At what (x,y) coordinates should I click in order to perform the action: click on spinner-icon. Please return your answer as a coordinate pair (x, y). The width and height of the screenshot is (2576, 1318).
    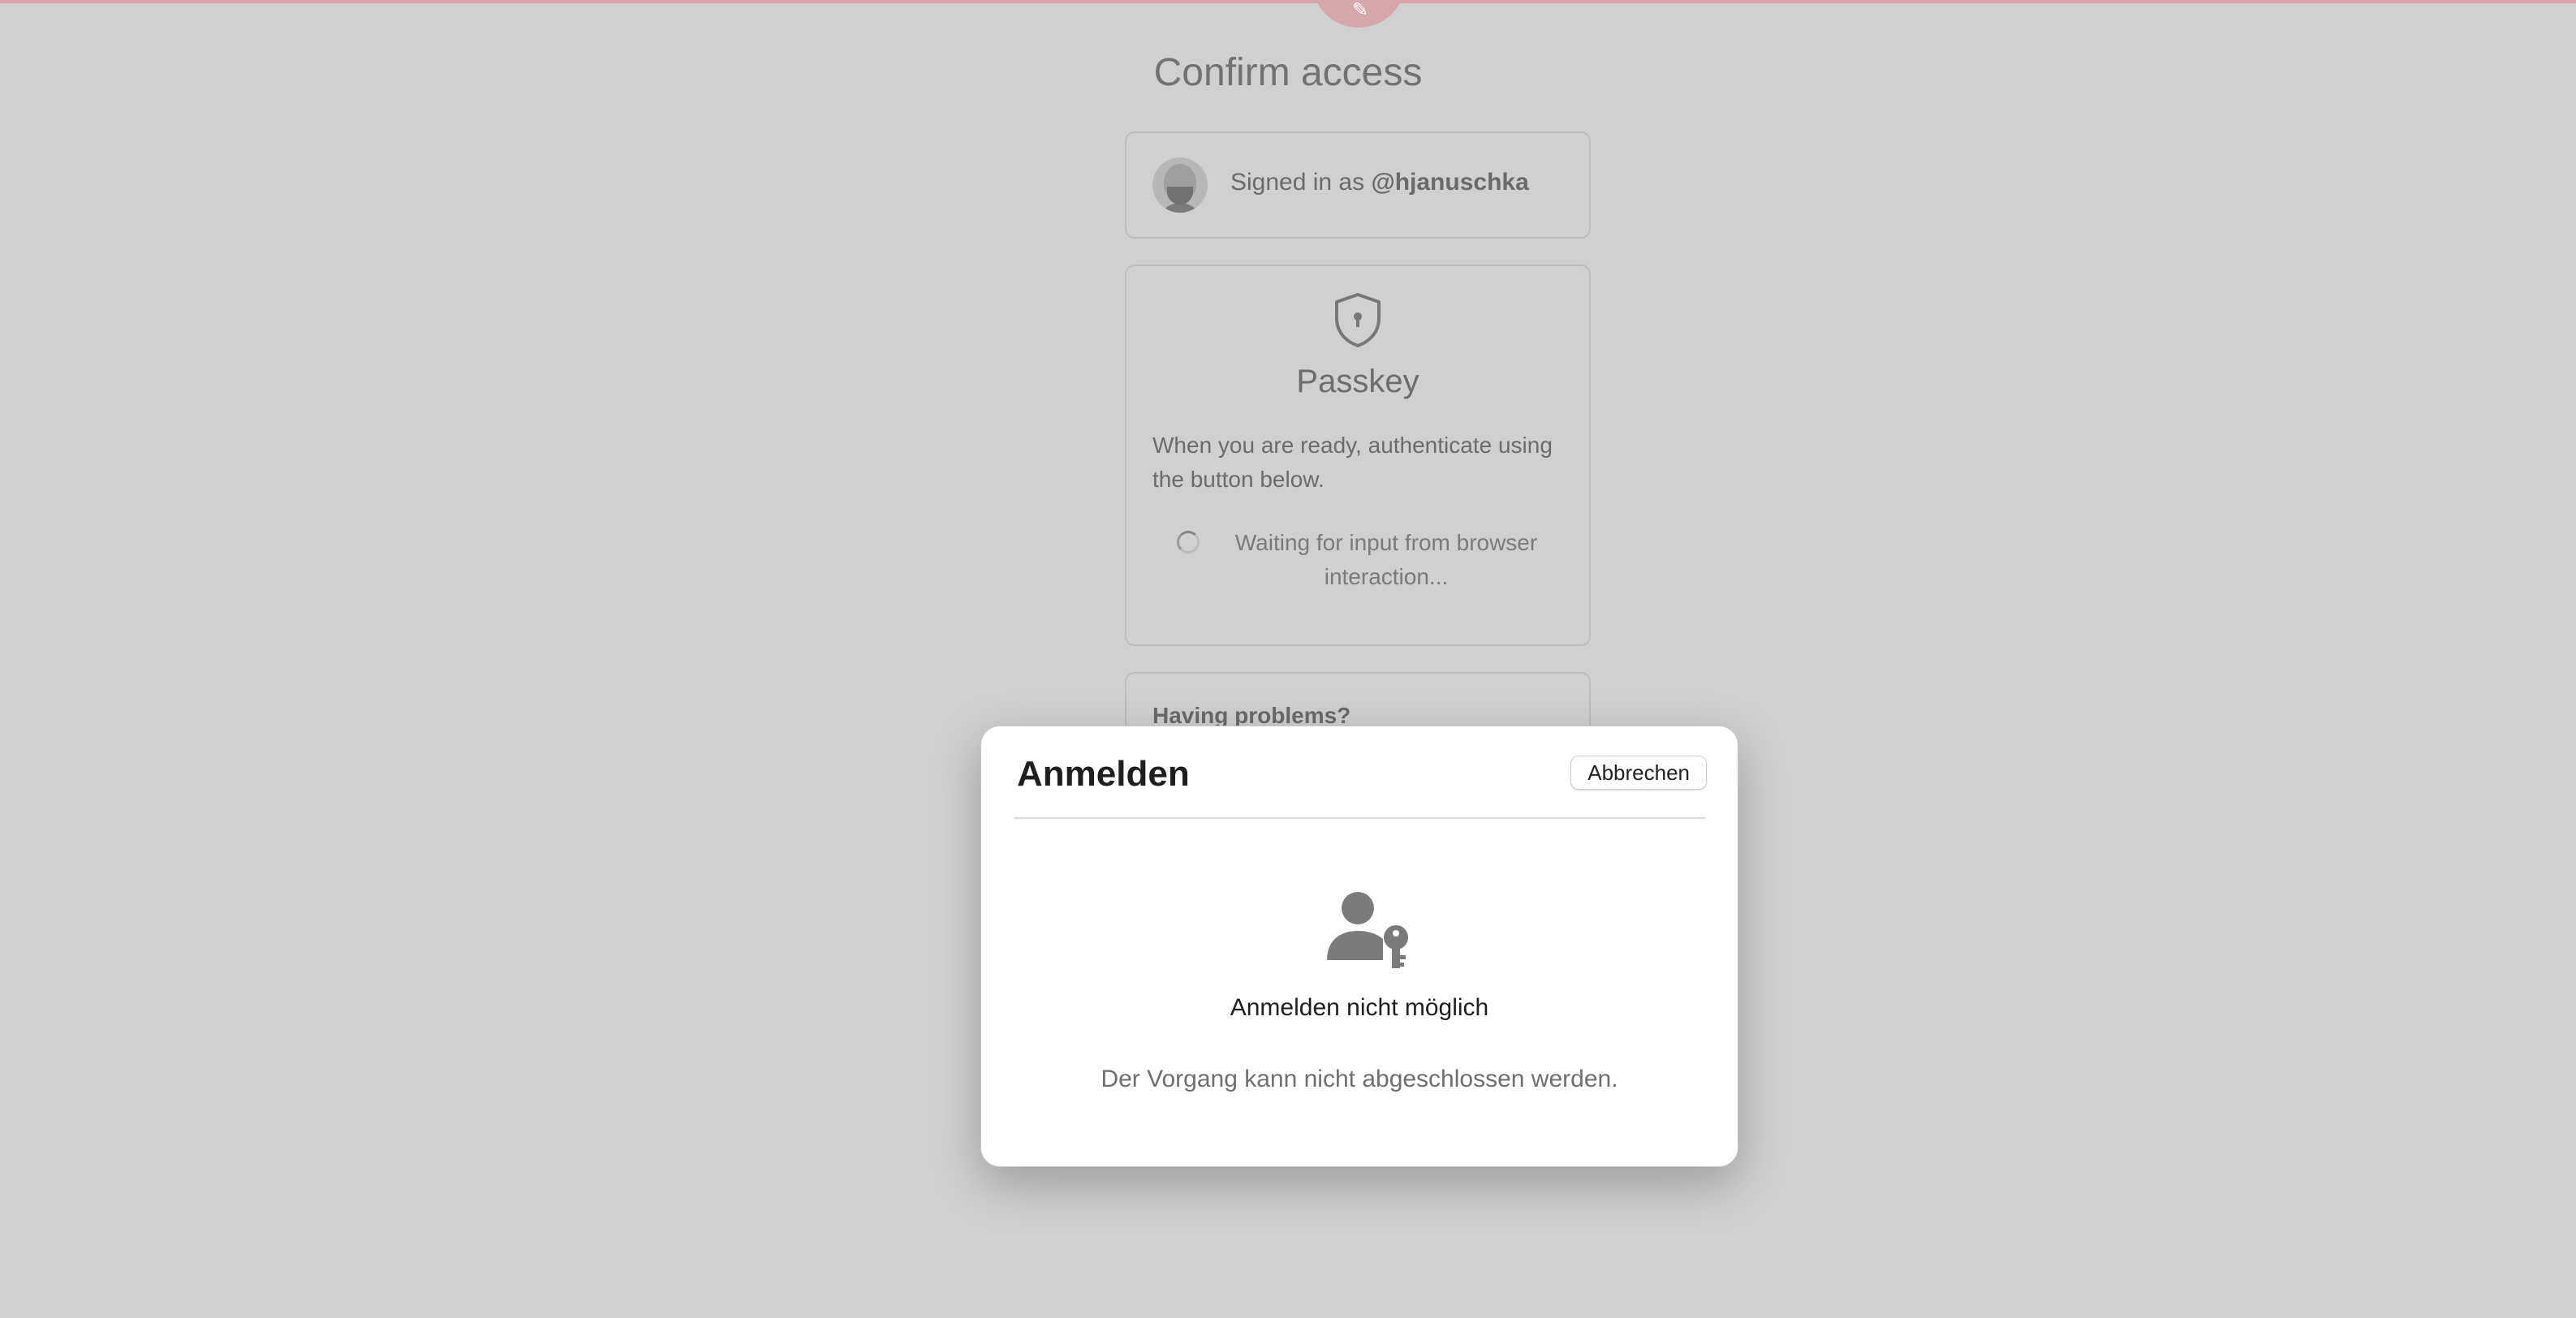
    Looking at the image, I should click on (1189, 542).